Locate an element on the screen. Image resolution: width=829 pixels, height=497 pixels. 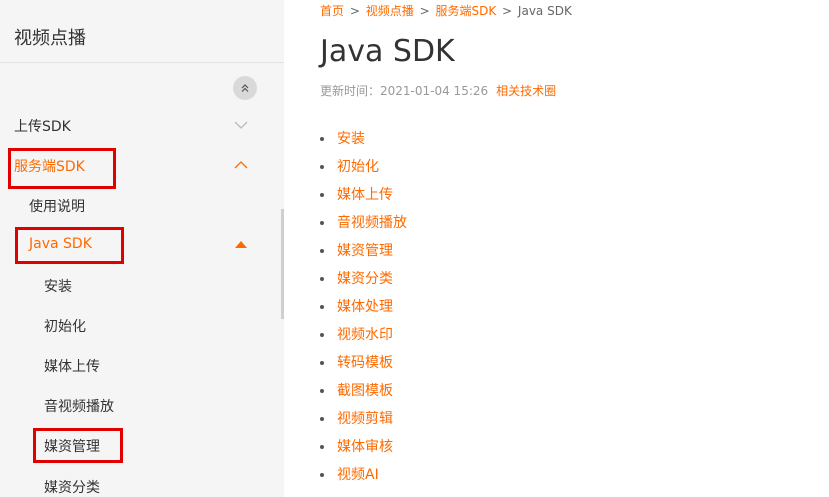
toc-link-media-upload: 媒体上传 is located at coordinates (365, 195).